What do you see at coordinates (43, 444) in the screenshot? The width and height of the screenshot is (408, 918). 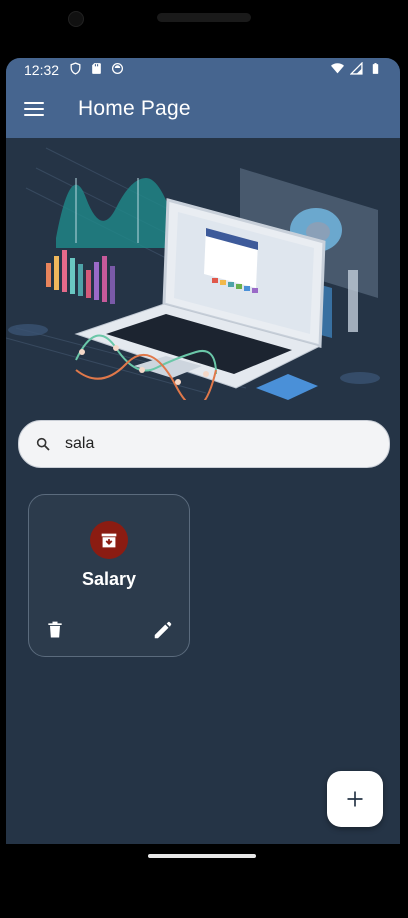 I see `search-icon` at bounding box center [43, 444].